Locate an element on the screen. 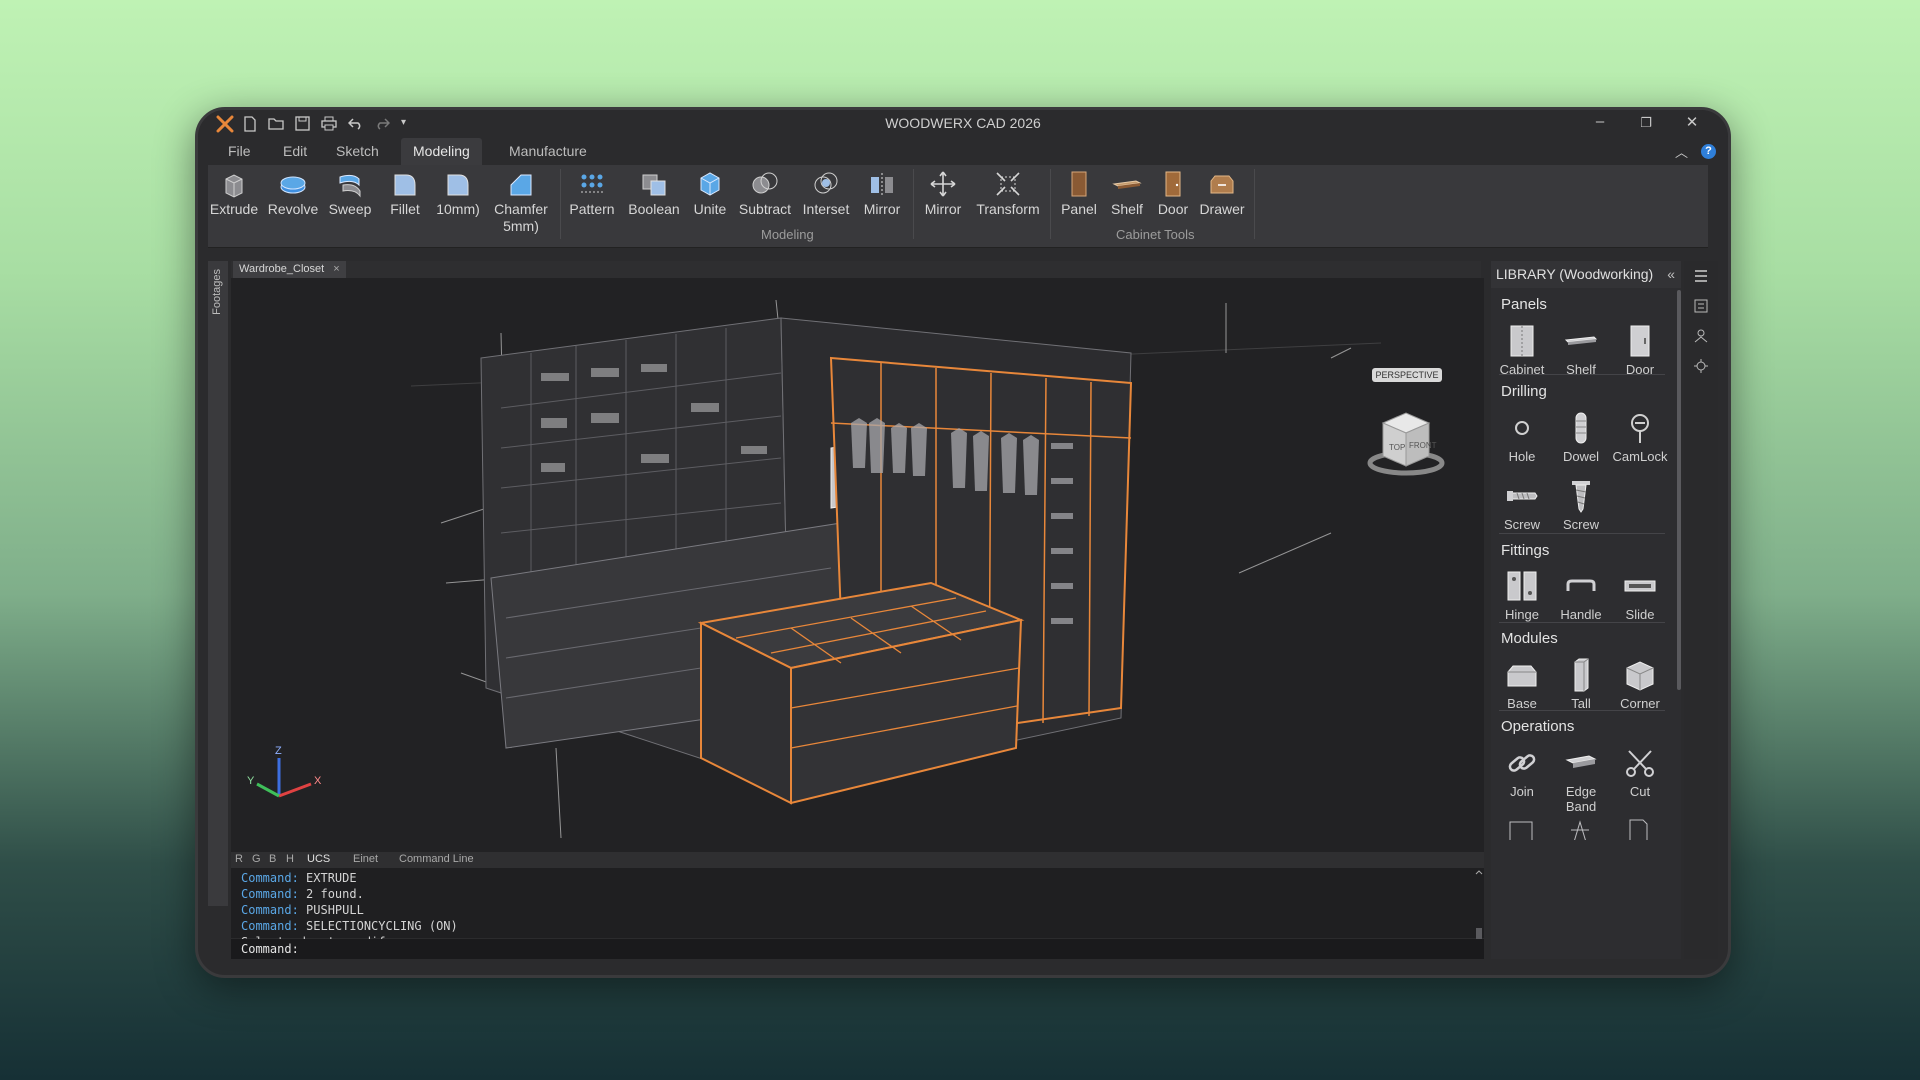  mirror-button: Mirror is located at coordinates (882, 193).